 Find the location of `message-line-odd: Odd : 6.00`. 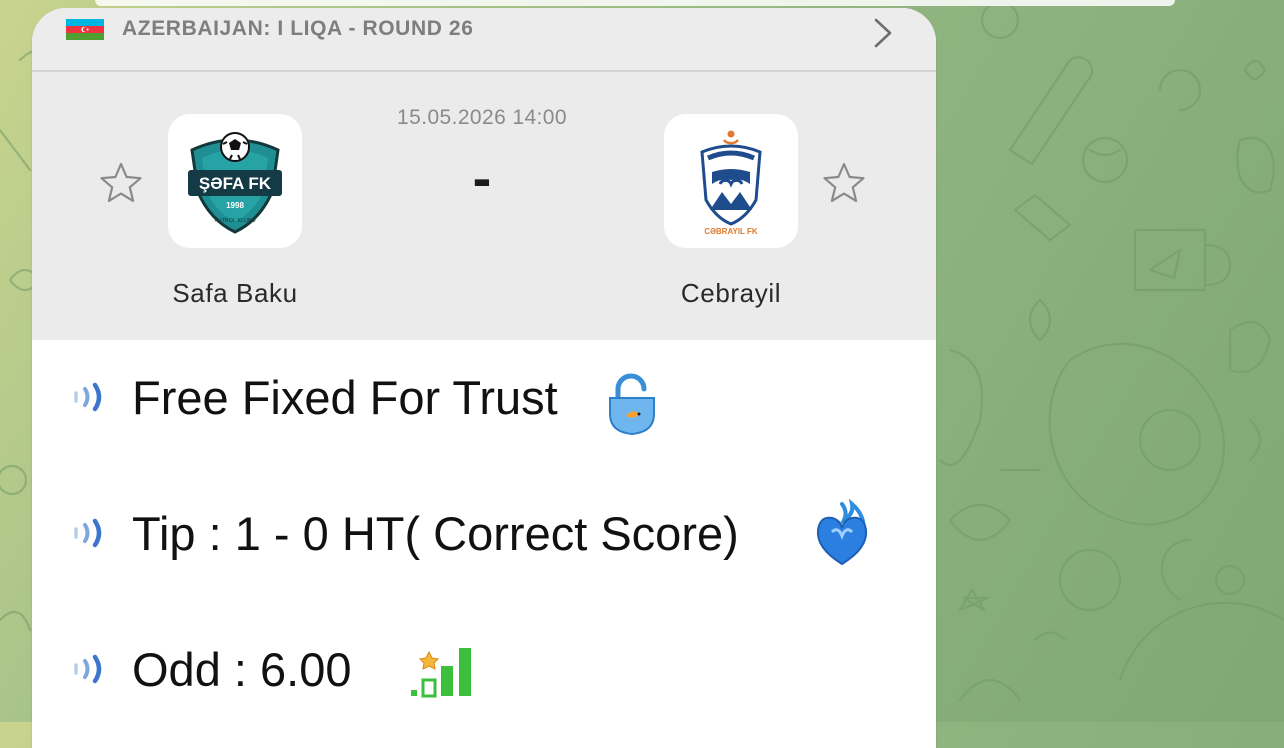

message-line-odd: Odd : 6.00 is located at coordinates (484, 670).